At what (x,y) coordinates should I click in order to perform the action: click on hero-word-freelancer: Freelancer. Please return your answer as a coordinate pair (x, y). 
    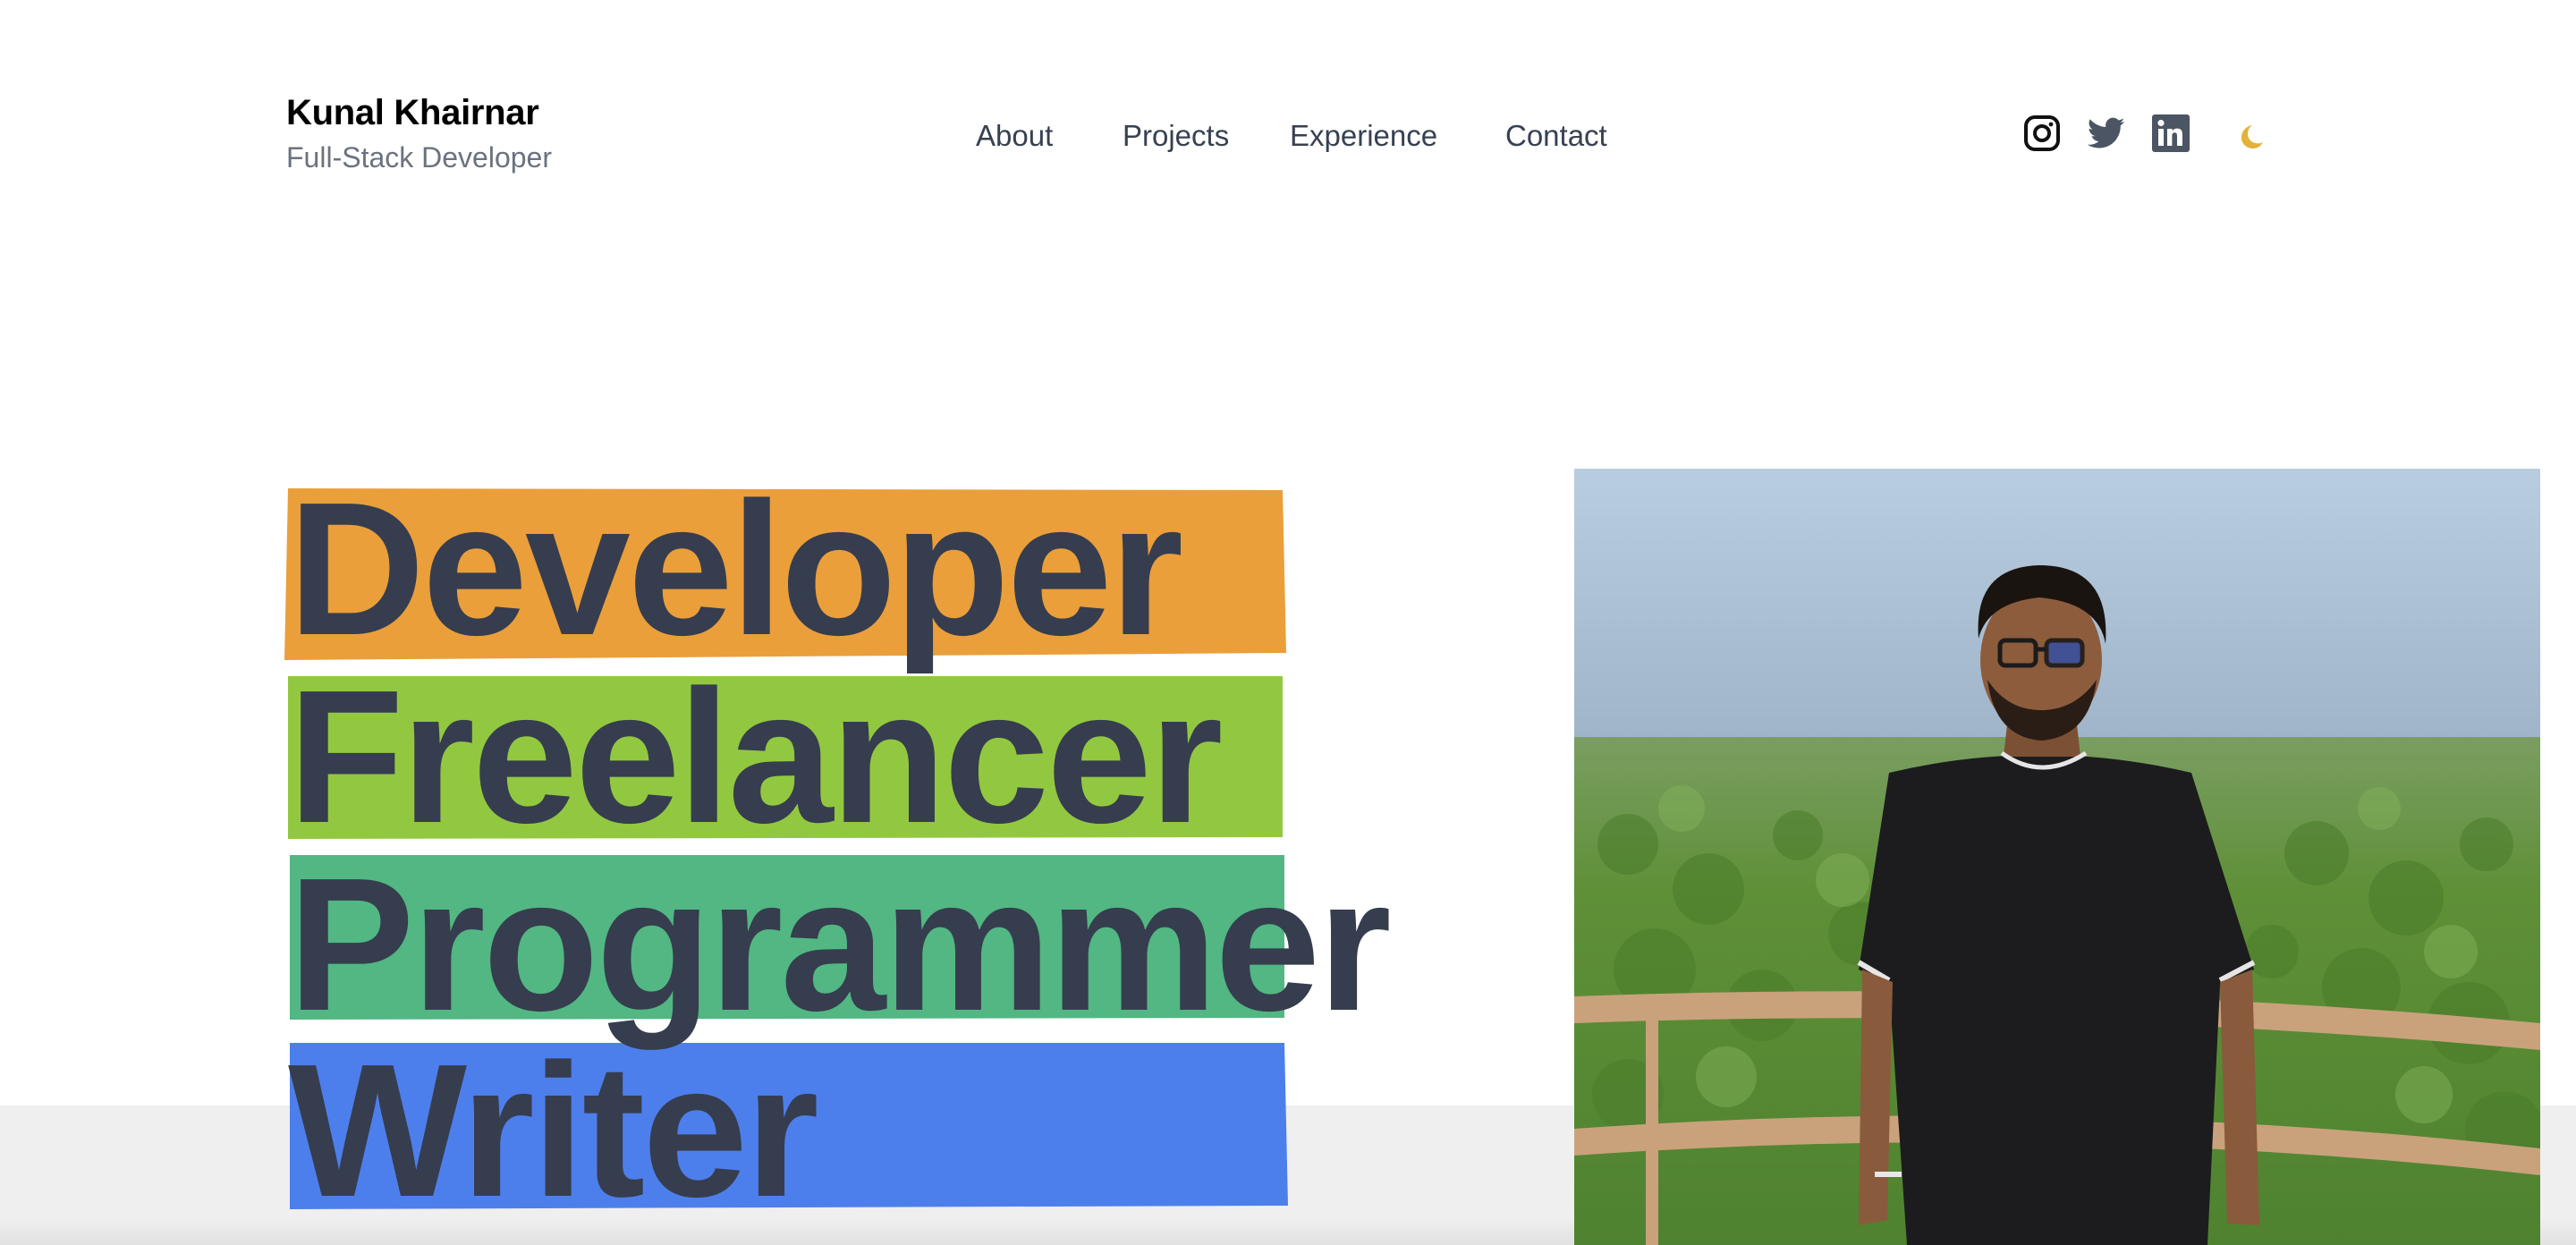
    Looking at the image, I should click on (755, 756).